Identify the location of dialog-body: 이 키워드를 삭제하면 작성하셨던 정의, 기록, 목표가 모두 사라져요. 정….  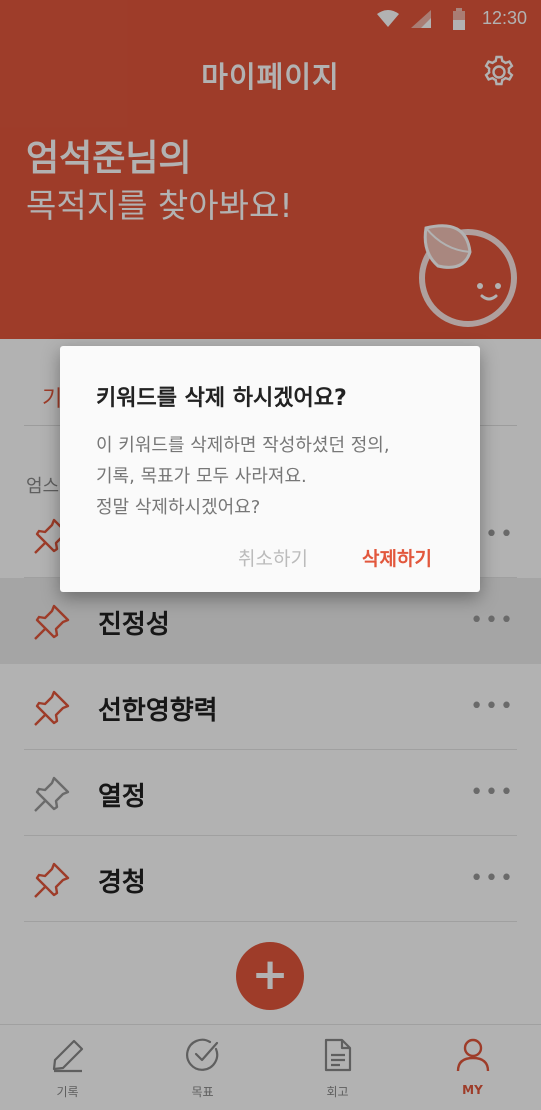
(276, 476).